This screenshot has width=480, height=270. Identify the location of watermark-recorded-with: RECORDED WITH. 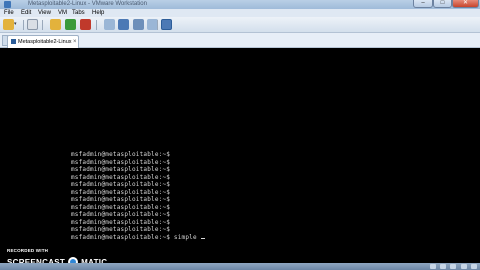
(28, 250).